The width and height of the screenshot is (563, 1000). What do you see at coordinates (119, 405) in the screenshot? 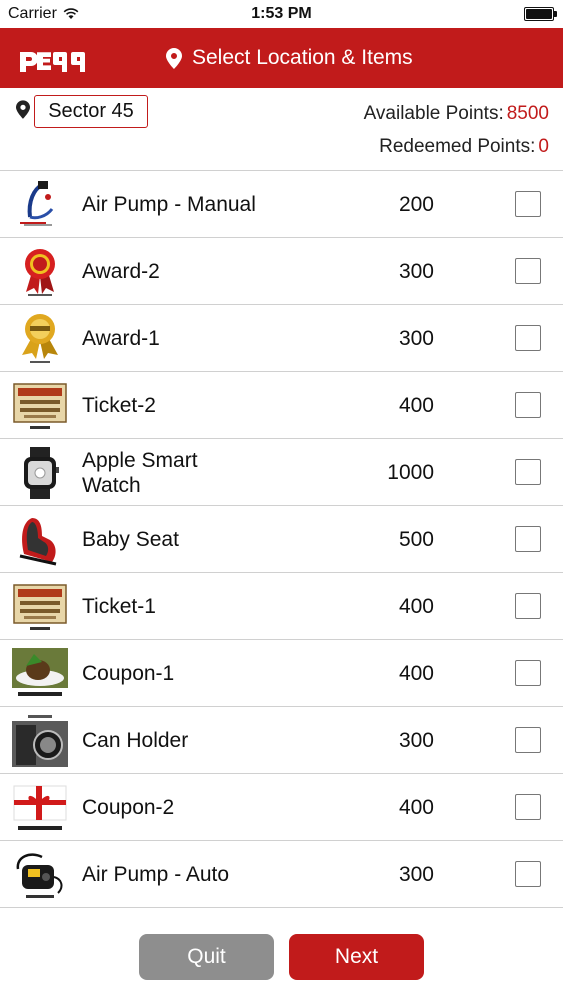
I see `item-name: Ticket-2` at bounding box center [119, 405].